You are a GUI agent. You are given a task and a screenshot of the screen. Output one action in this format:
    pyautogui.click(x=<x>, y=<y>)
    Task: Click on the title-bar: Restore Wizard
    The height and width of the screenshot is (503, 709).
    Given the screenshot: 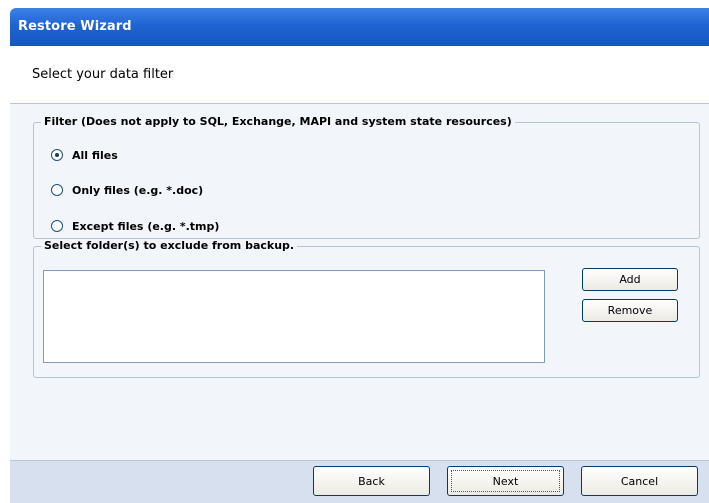 What is the action you would take?
    pyautogui.click(x=359, y=27)
    